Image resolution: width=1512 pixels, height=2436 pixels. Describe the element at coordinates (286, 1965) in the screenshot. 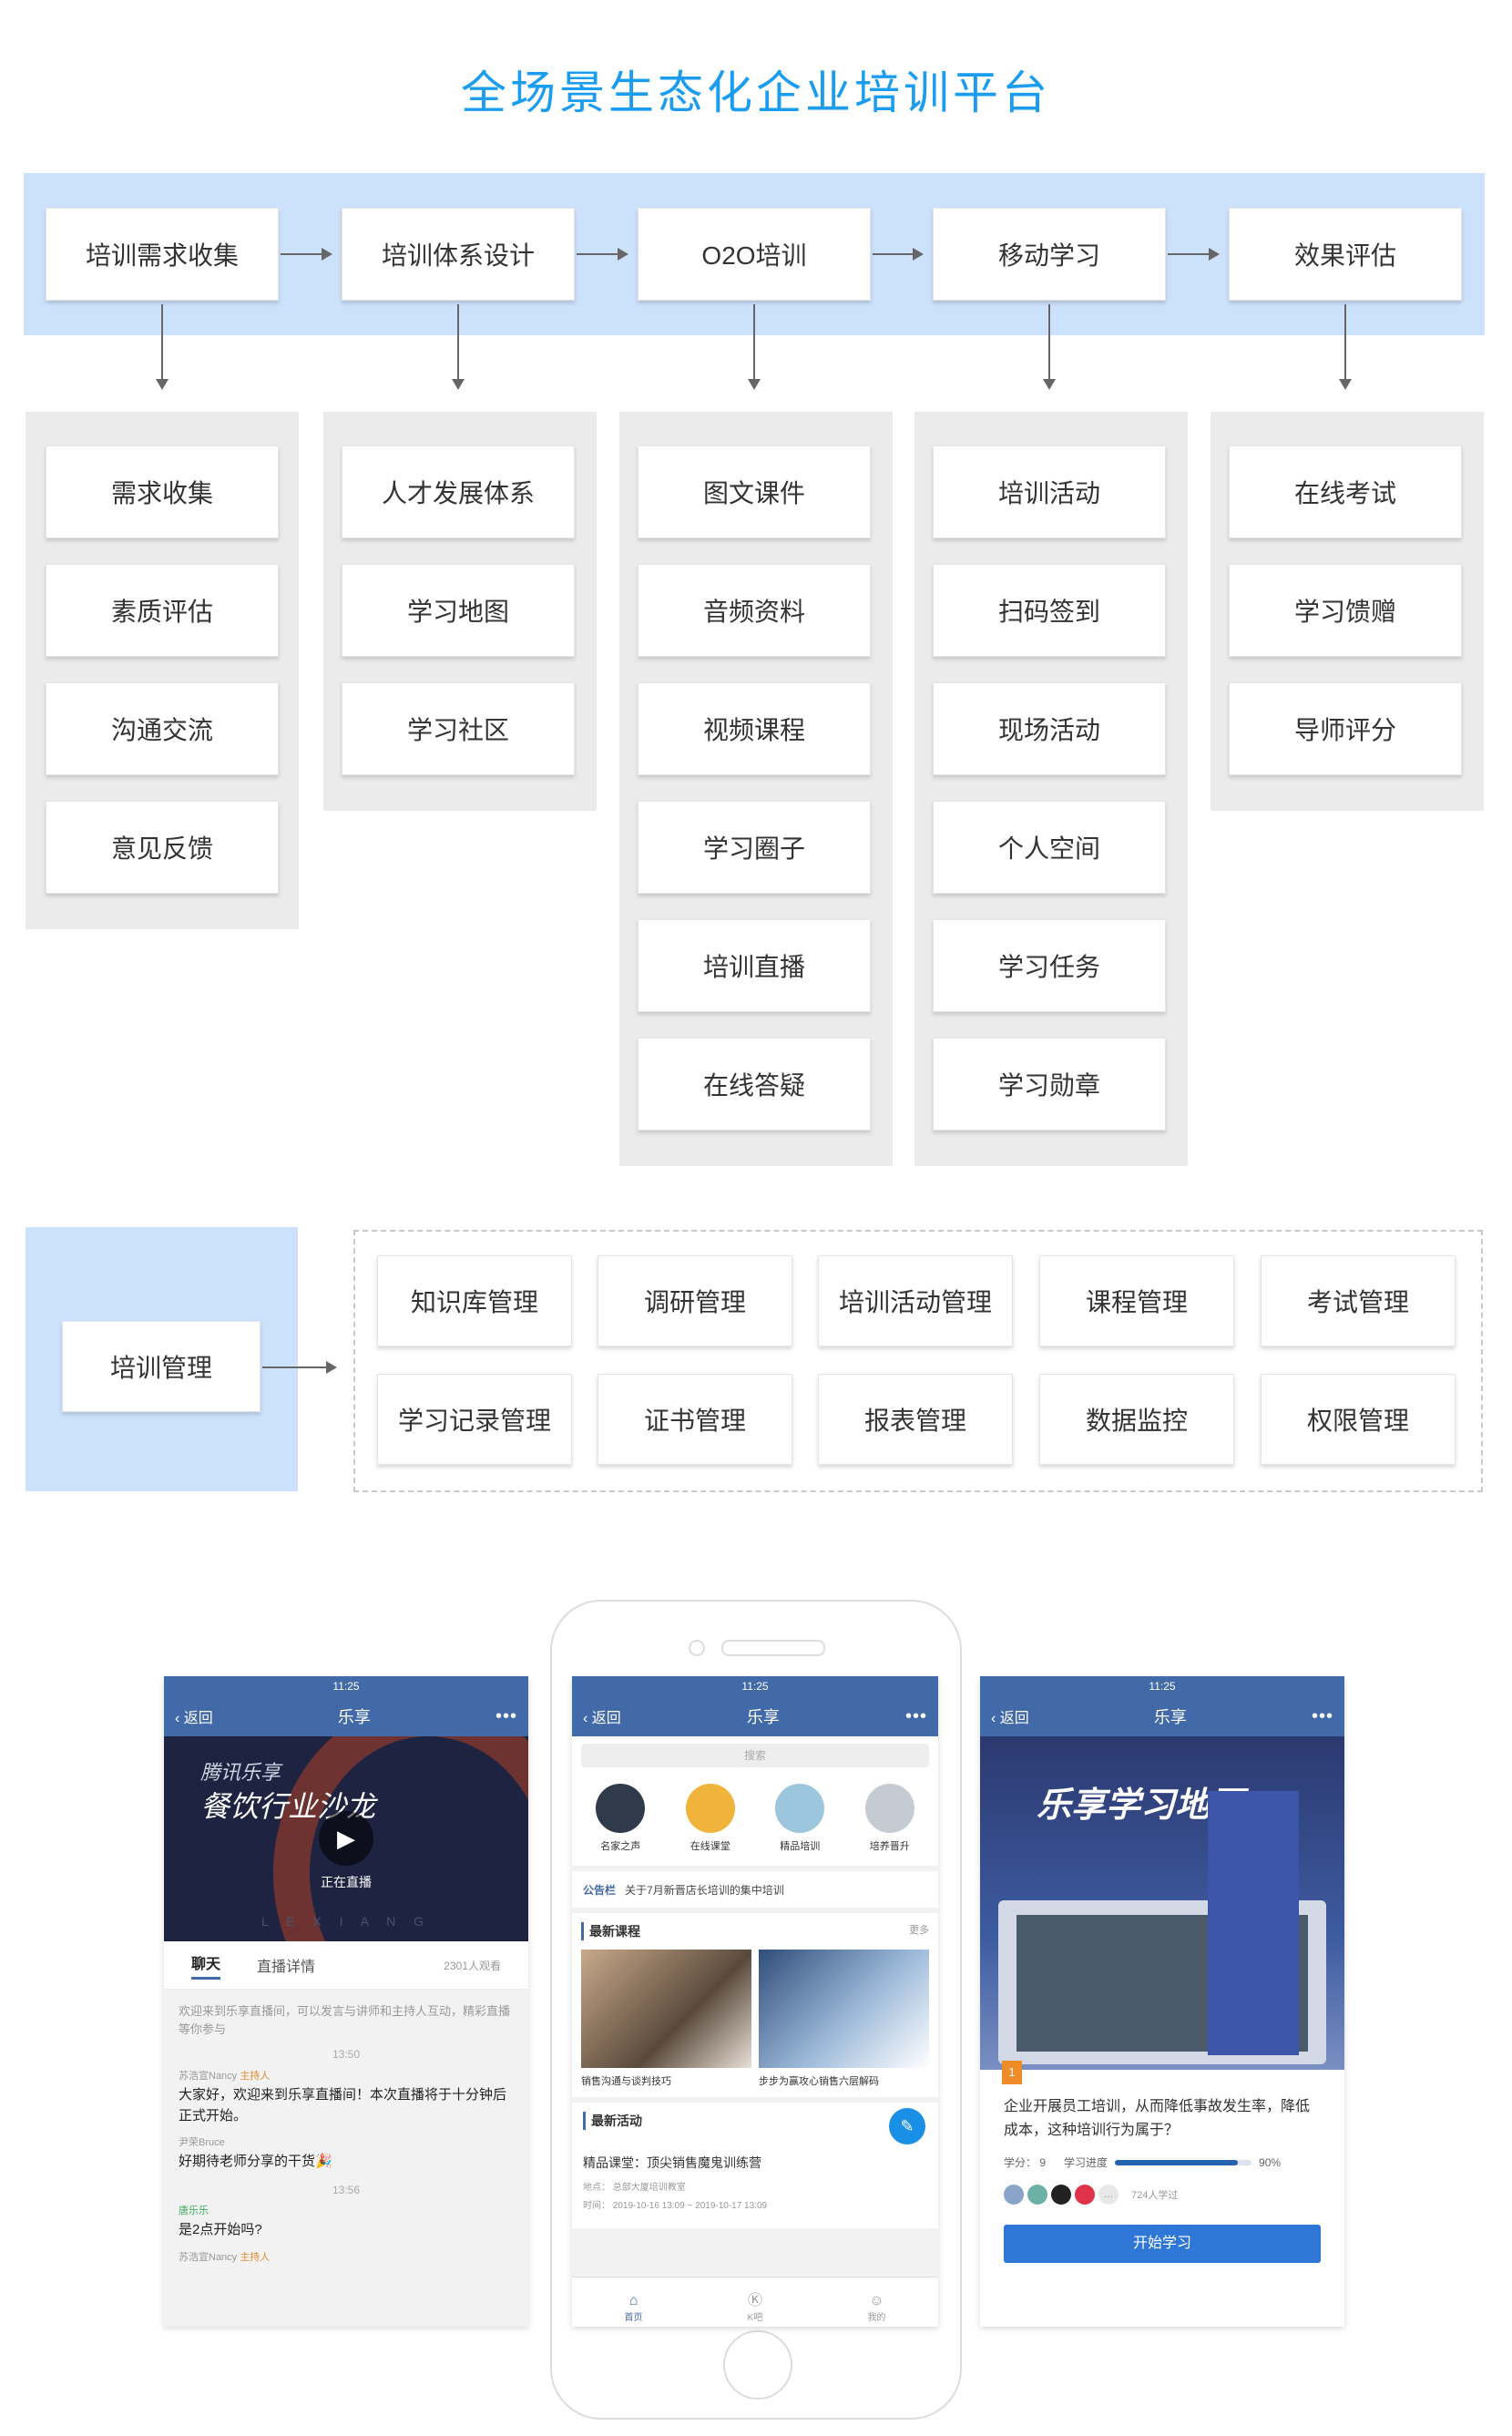

I see `tab-live-detail: 直播详情` at that location.